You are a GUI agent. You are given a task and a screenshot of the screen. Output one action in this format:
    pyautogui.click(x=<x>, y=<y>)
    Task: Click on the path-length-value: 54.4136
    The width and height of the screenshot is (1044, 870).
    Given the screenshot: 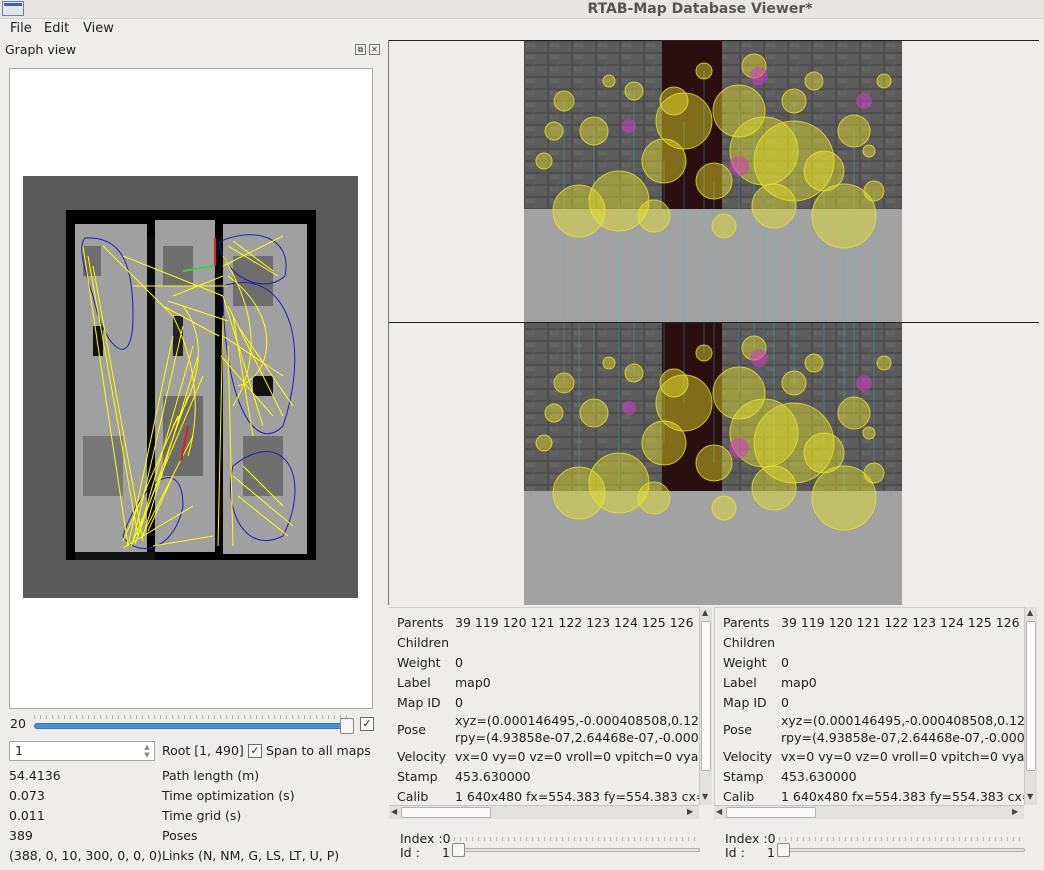 What is the action you would take?
    pyautogui.click(x=35, y=775)
    